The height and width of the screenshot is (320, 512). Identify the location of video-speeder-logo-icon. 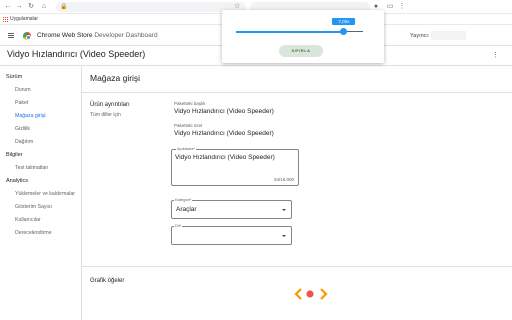
(311, 294).